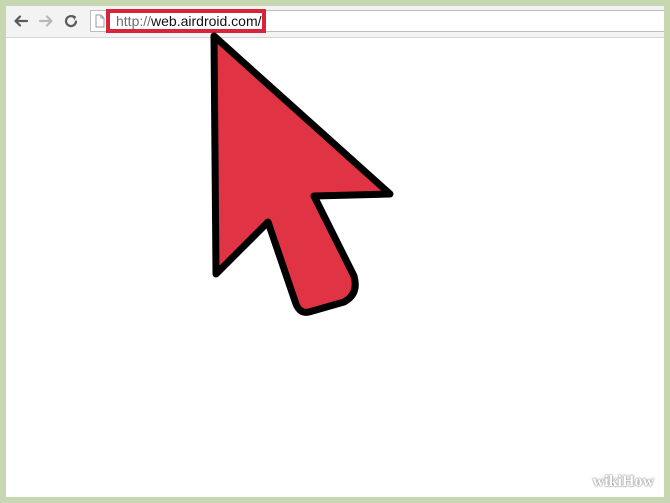 The width and height of the screenshot is (670, 503). Describe the element at coordinates (71, 21) in the screenshot. I see `reload-icon` at that location.